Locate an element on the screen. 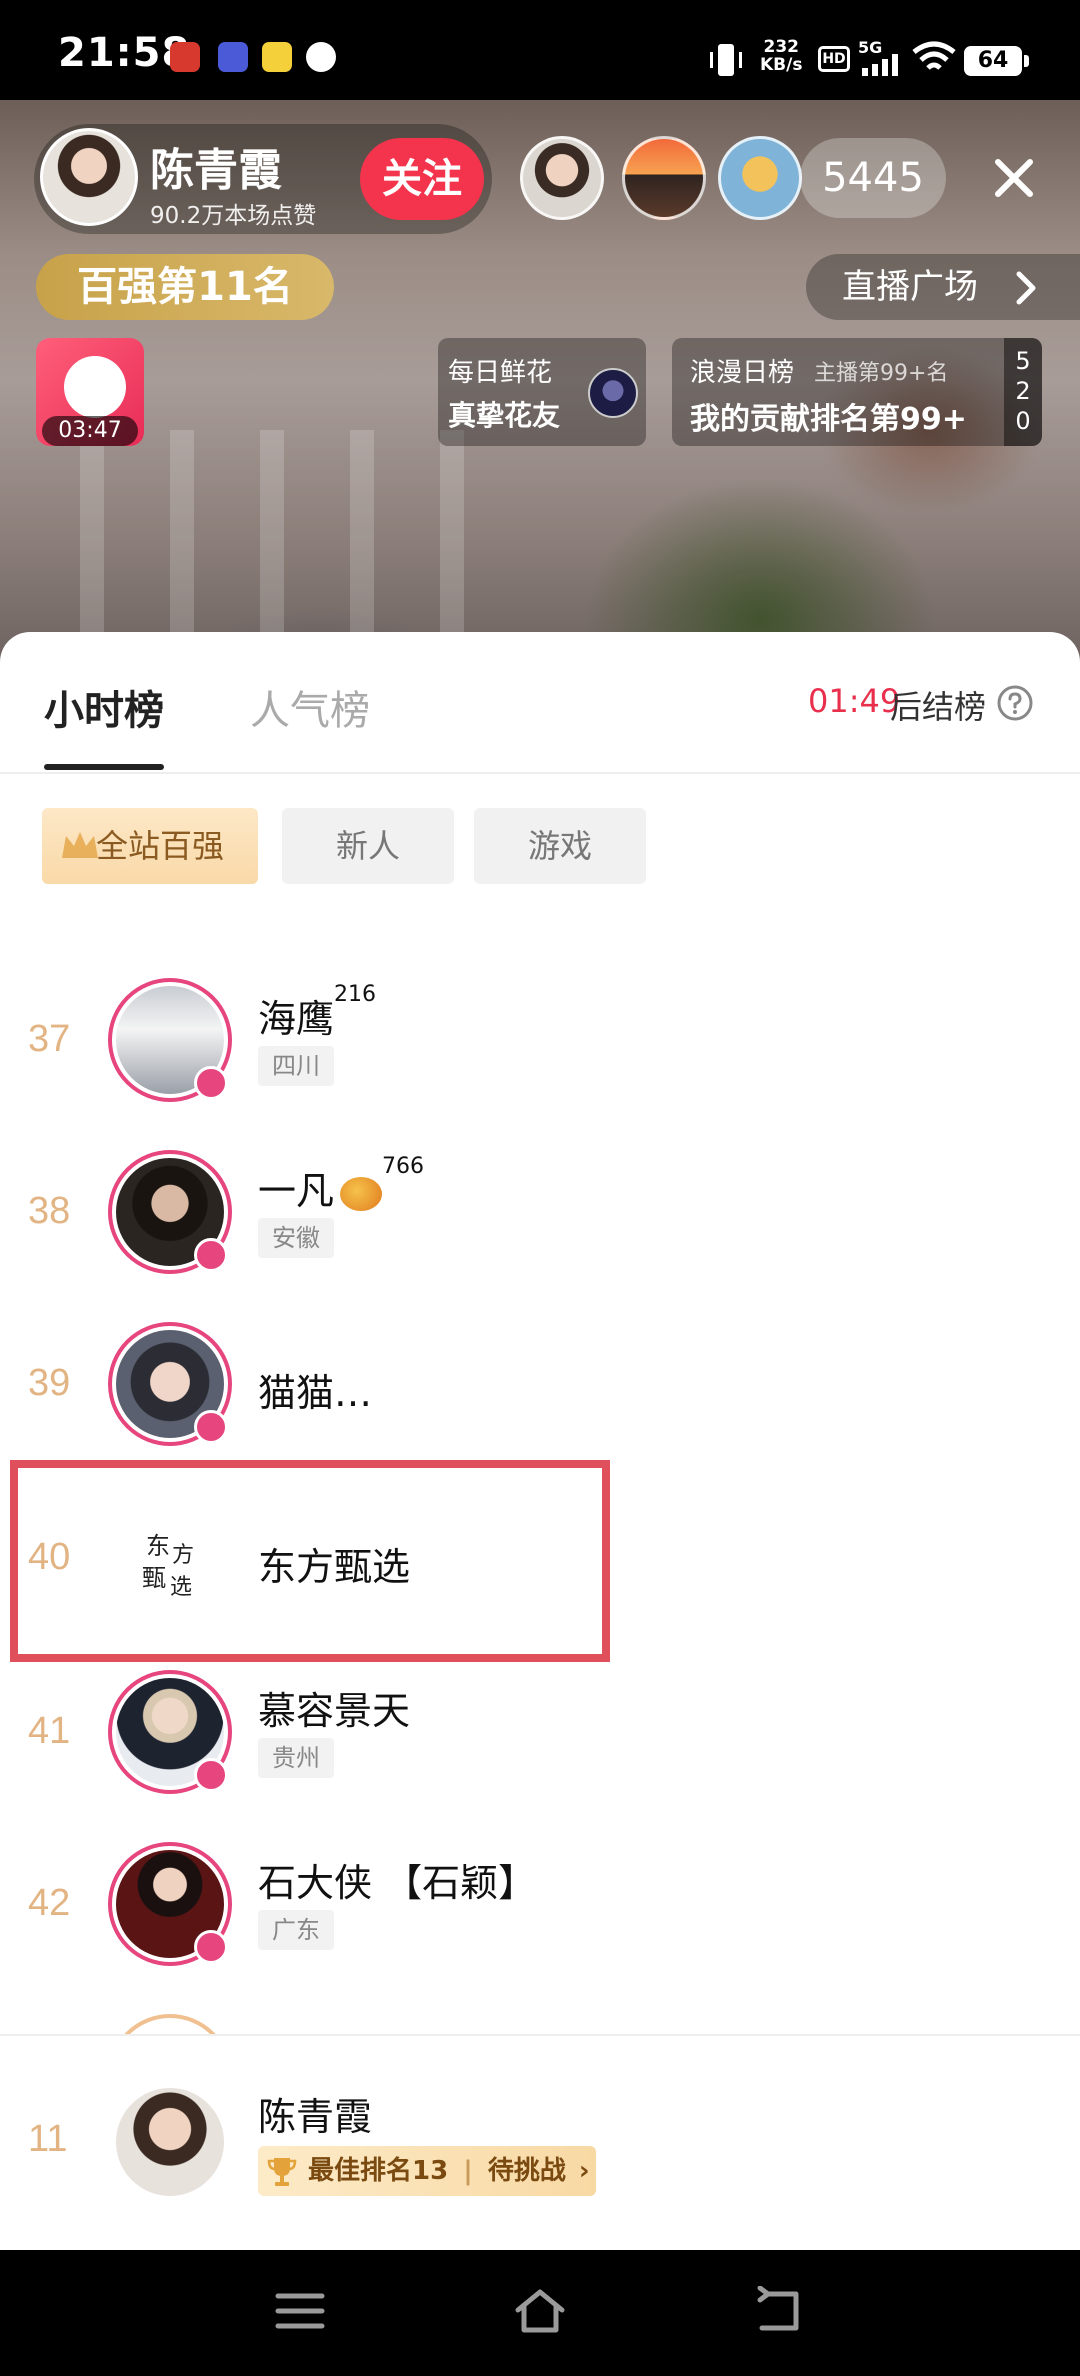  tab-popularity: 人气榜 is located at coordinates (310, 707).